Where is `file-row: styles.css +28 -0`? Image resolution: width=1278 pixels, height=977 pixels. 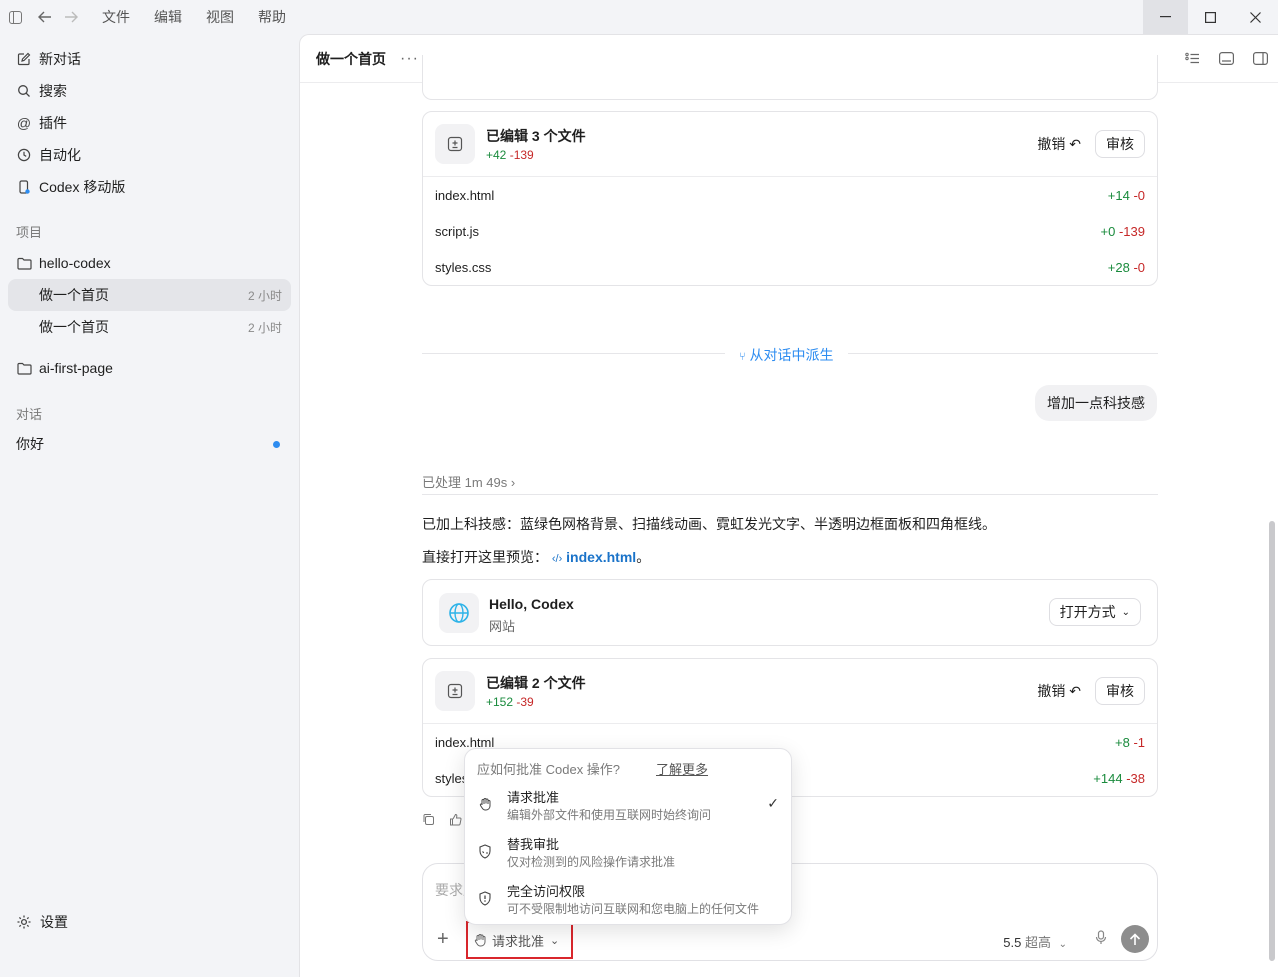 file-row: styles.css +28 -0 is located at coordinates (790, 267).